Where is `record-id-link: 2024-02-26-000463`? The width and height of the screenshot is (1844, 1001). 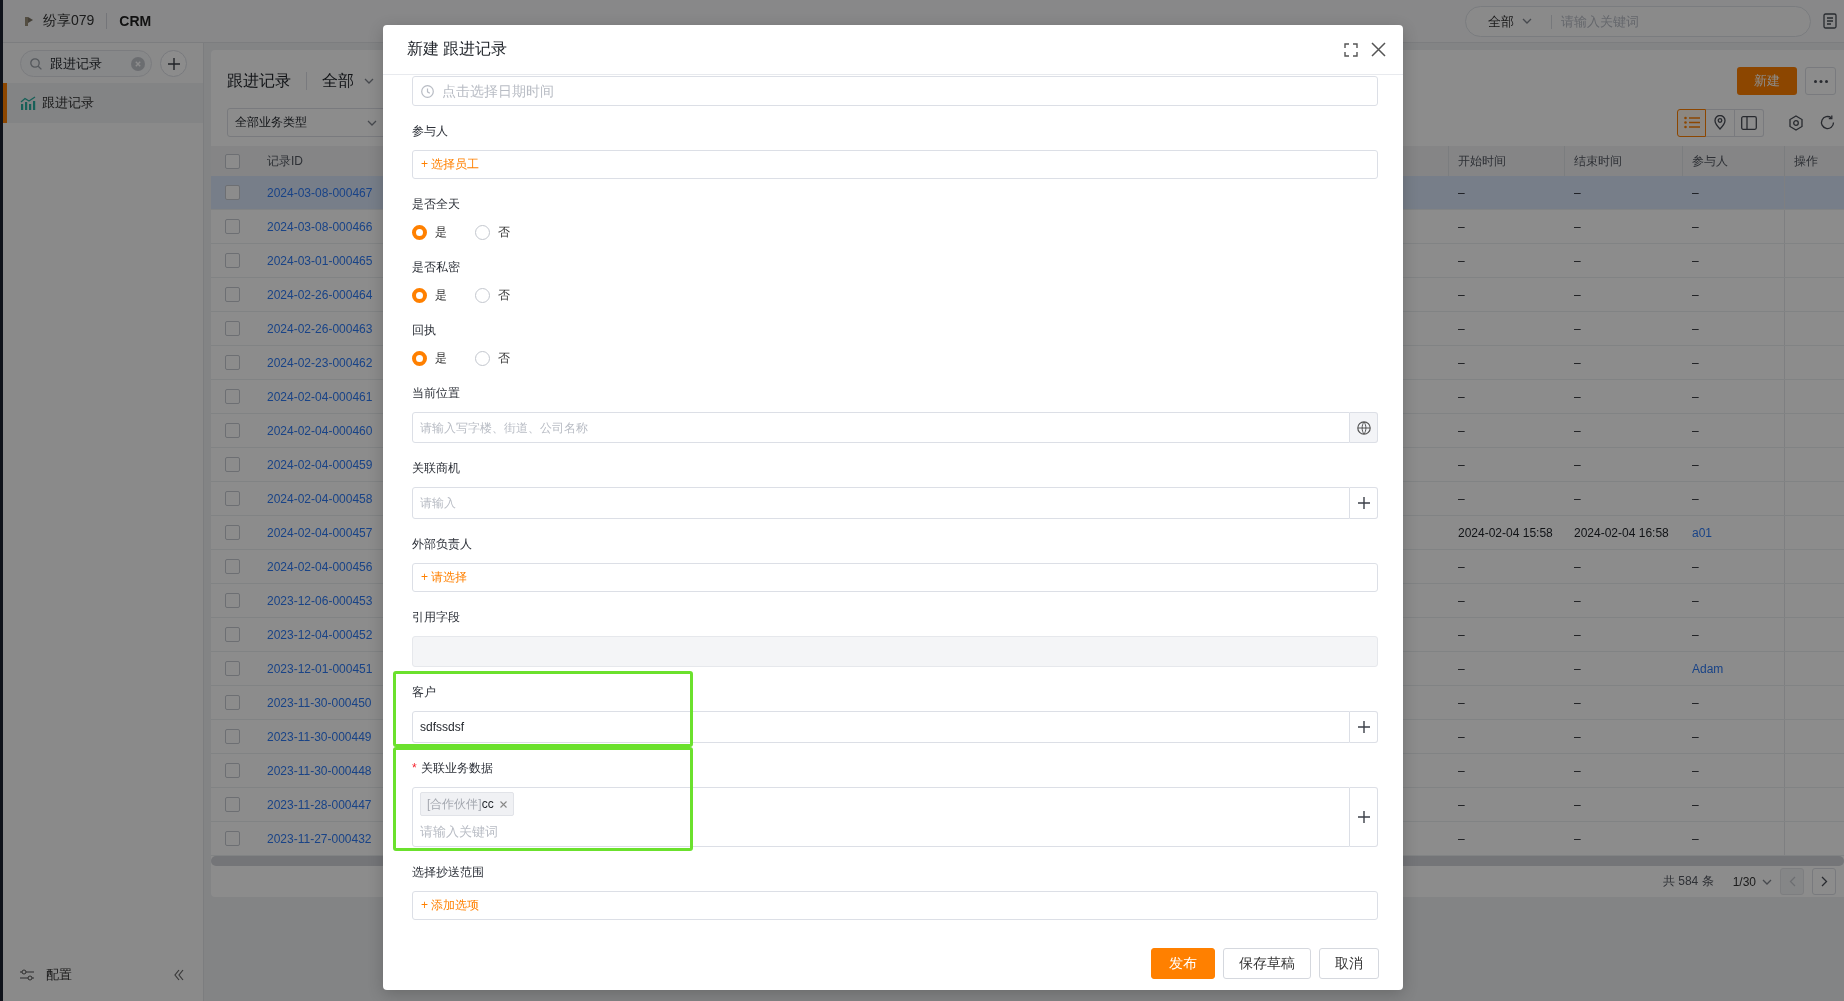
record-id-link: 2024-02-26-000463 is located at coordinates (320, 328).